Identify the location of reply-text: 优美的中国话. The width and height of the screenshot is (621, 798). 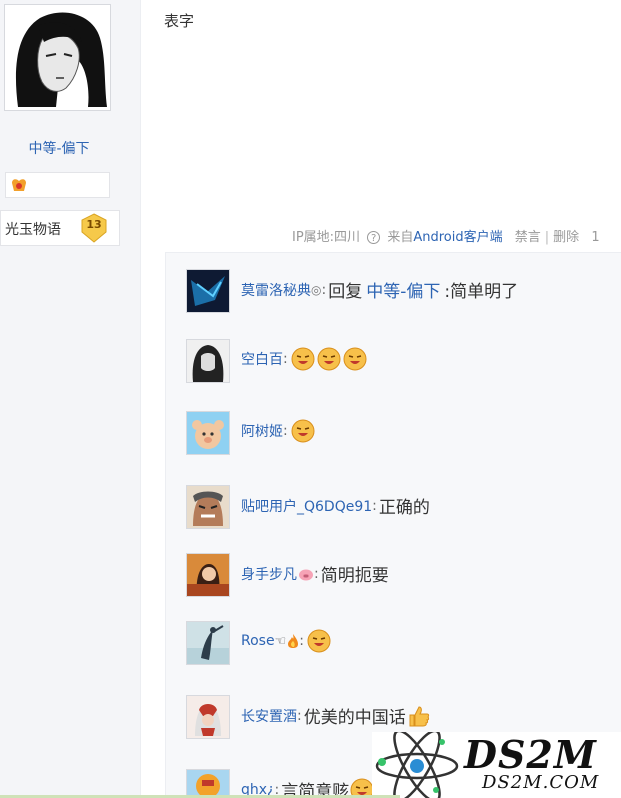
(354, 718).